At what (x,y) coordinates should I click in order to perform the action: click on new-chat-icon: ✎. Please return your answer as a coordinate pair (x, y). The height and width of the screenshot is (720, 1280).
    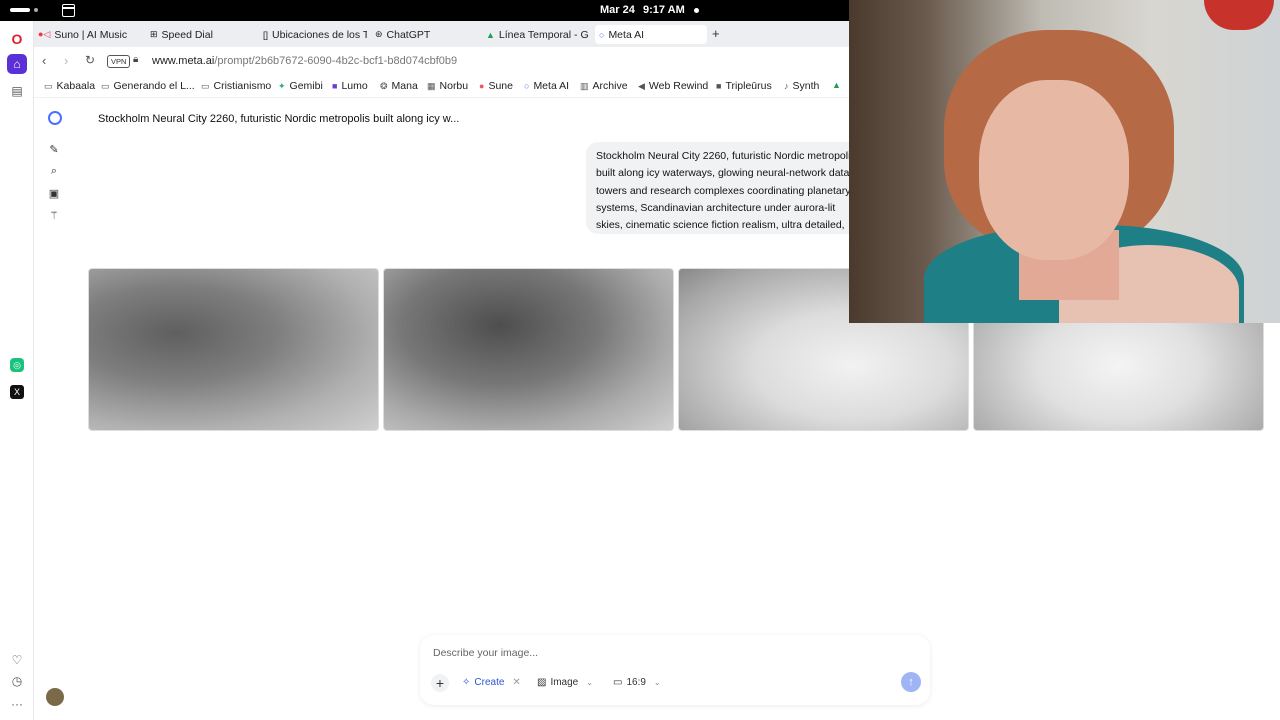
    Looking at the image, I should click on (54, 149).